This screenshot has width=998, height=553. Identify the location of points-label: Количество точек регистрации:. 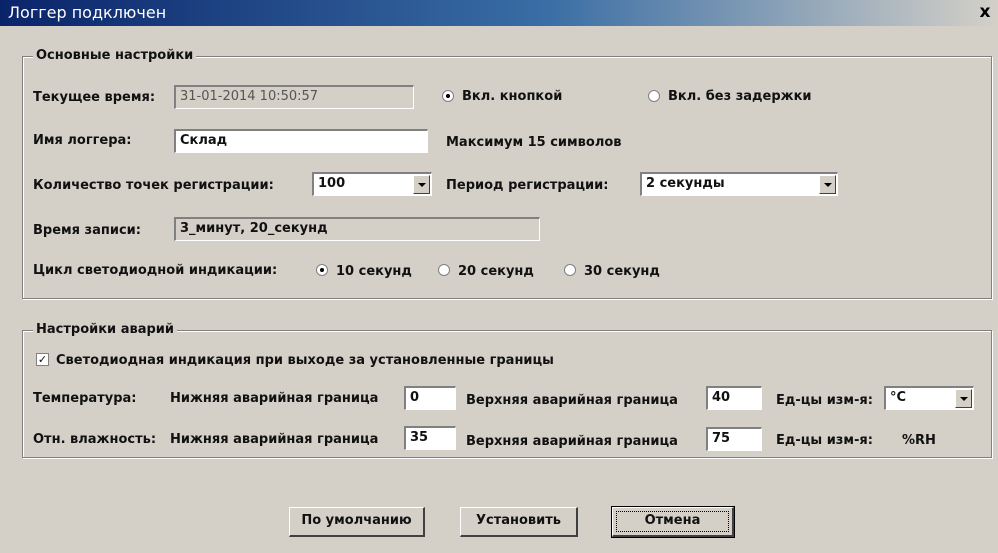
(153, 185).